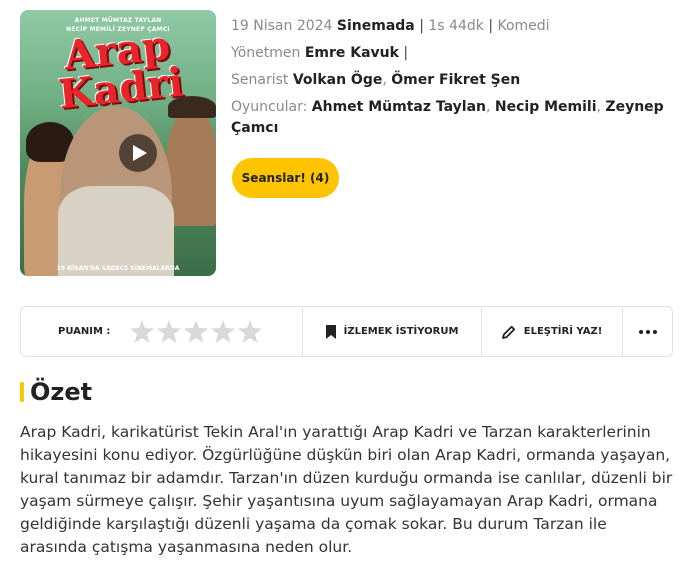  I want to click on write-review-button: ELEŞTİRİ YAZ!, so click(552, 331).